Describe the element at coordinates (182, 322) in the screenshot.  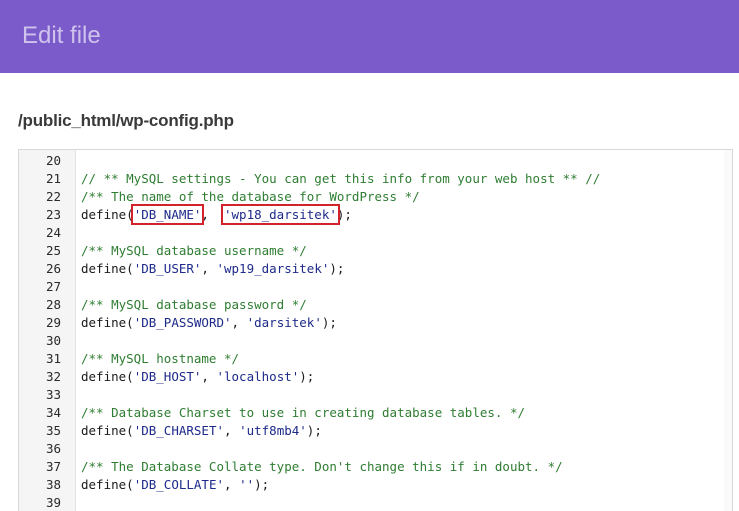
I see `code-string: 'DB_PASSWORD'` at that location.